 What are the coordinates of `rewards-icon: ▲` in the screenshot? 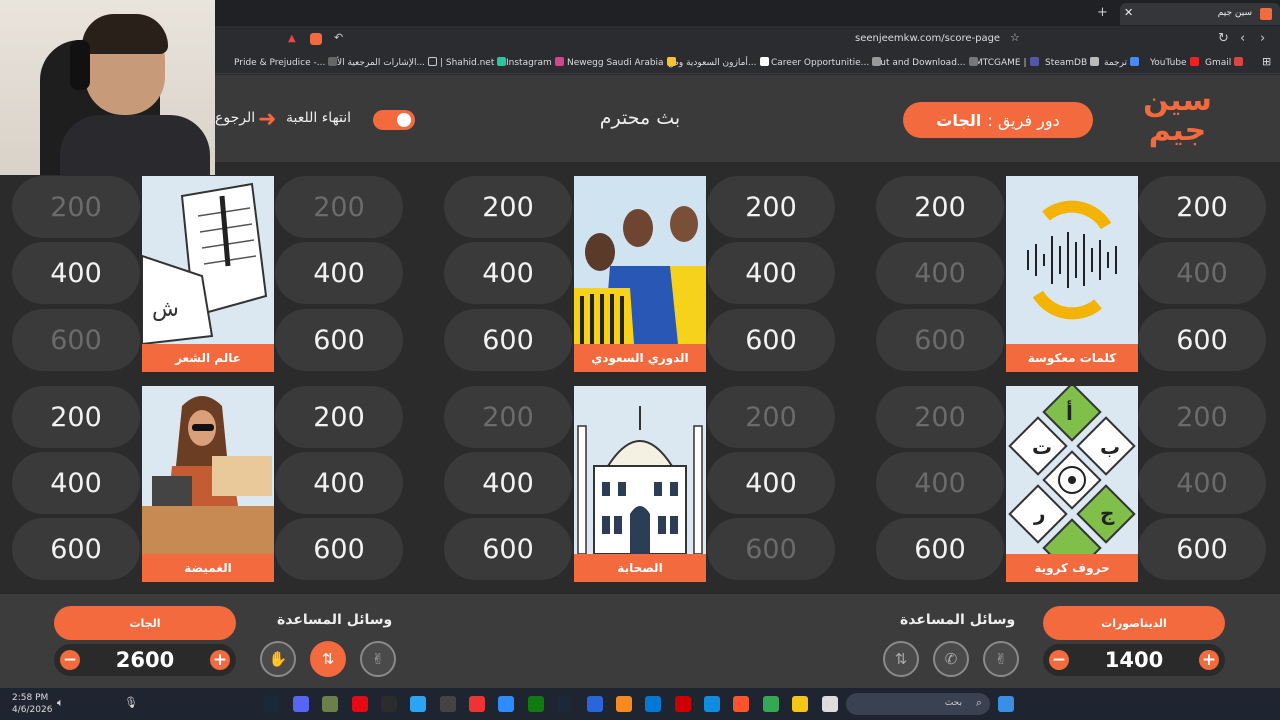 It's located at (292, 38).